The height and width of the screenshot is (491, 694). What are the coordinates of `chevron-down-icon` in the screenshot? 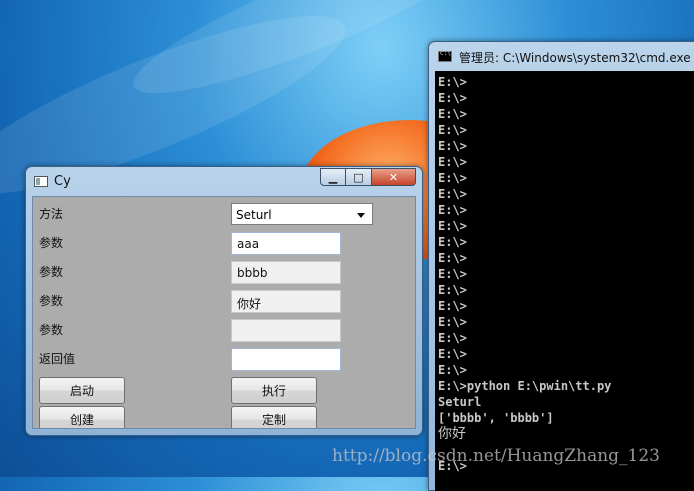 It's located at (361, 215).